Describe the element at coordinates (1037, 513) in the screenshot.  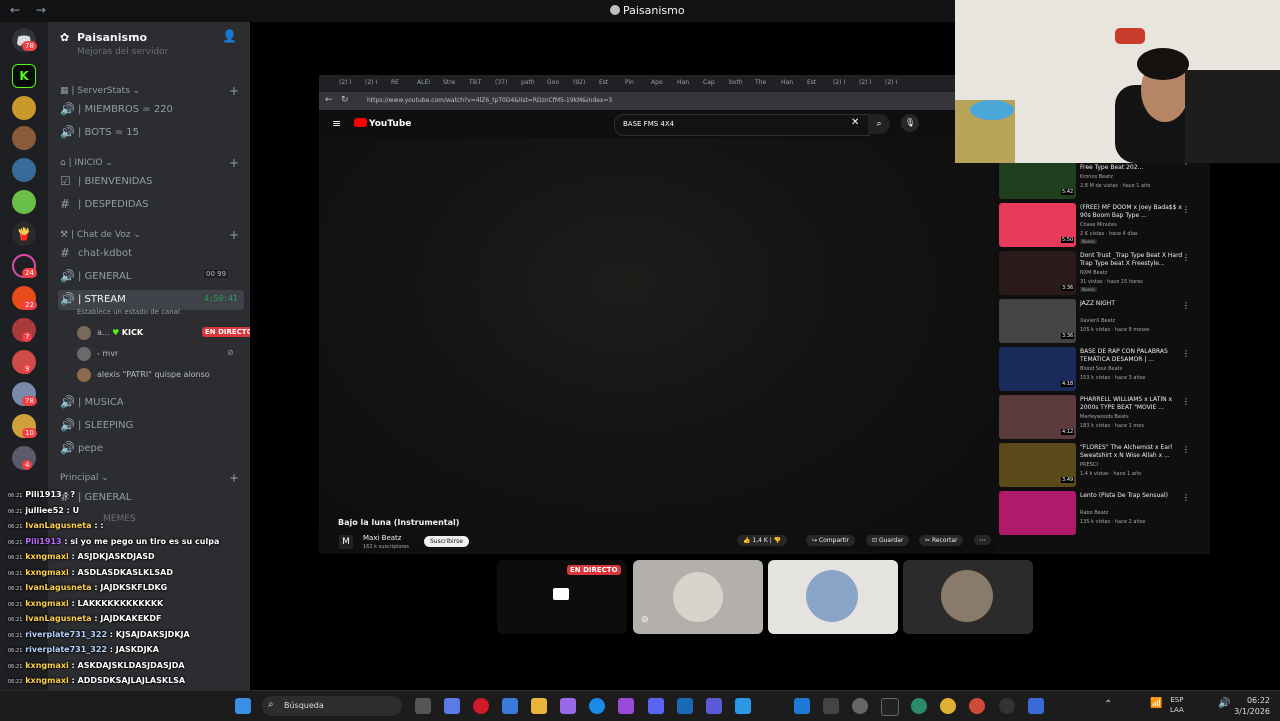
I see `video-thumbnail` at that location.